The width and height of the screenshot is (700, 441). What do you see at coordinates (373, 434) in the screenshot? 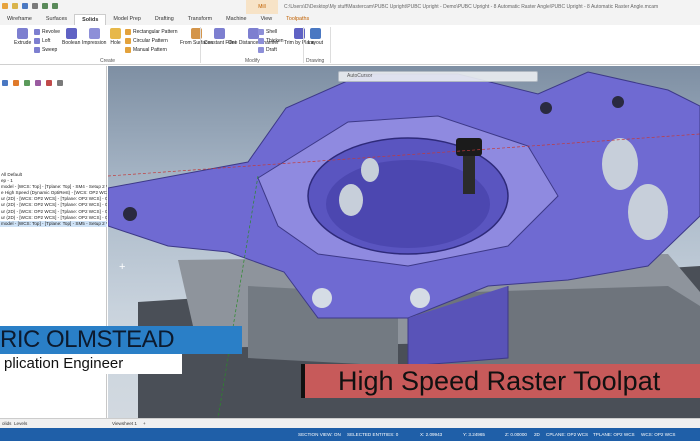
I see `selected-entities-status: SELECTED ENTITIES: 0` at bounding box center [373, 434].